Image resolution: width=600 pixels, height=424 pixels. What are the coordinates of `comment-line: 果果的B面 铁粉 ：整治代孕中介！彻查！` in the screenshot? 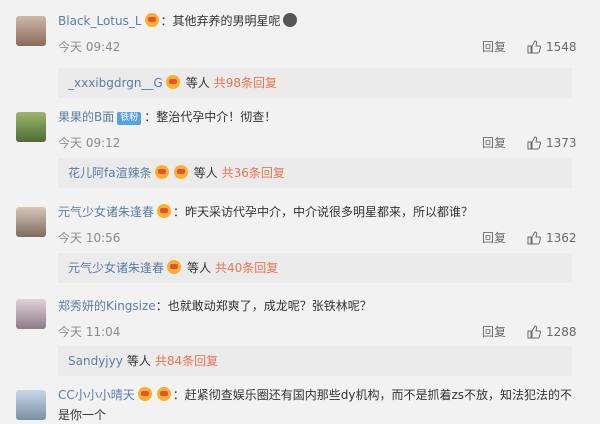 It's located at (167, 117).